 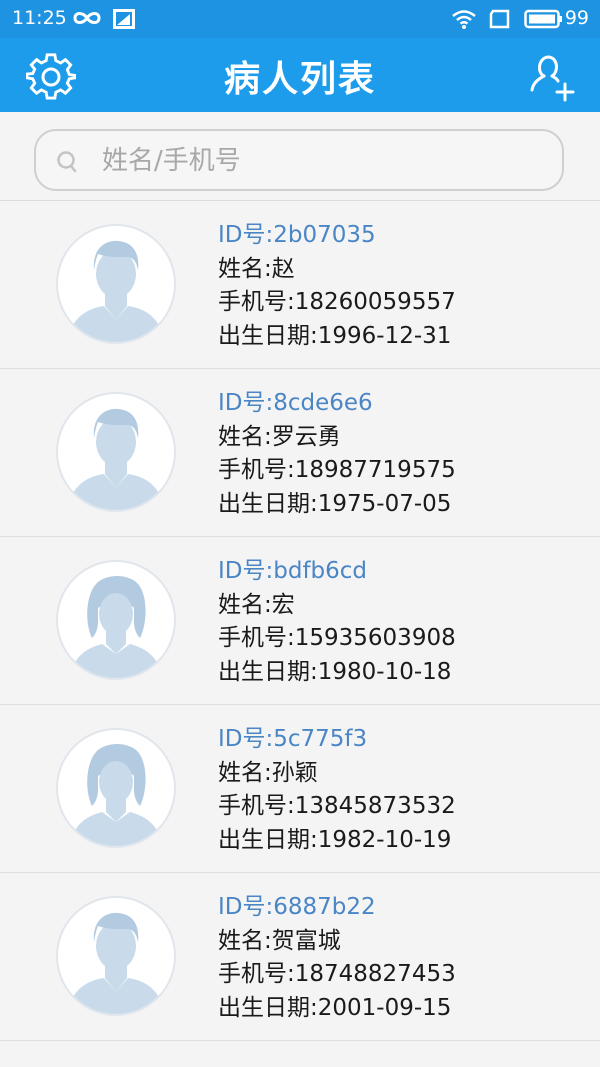 I want to click on patient-name: 姓名:赵, so click(x=256, y=268).